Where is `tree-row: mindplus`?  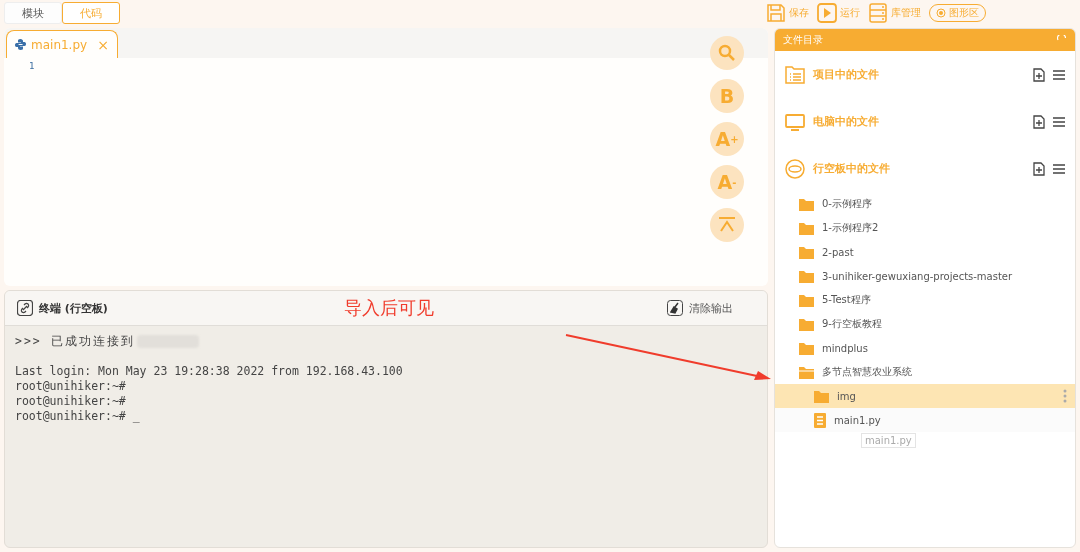
tree-row: mindplus is located at coordinates (925, 348).